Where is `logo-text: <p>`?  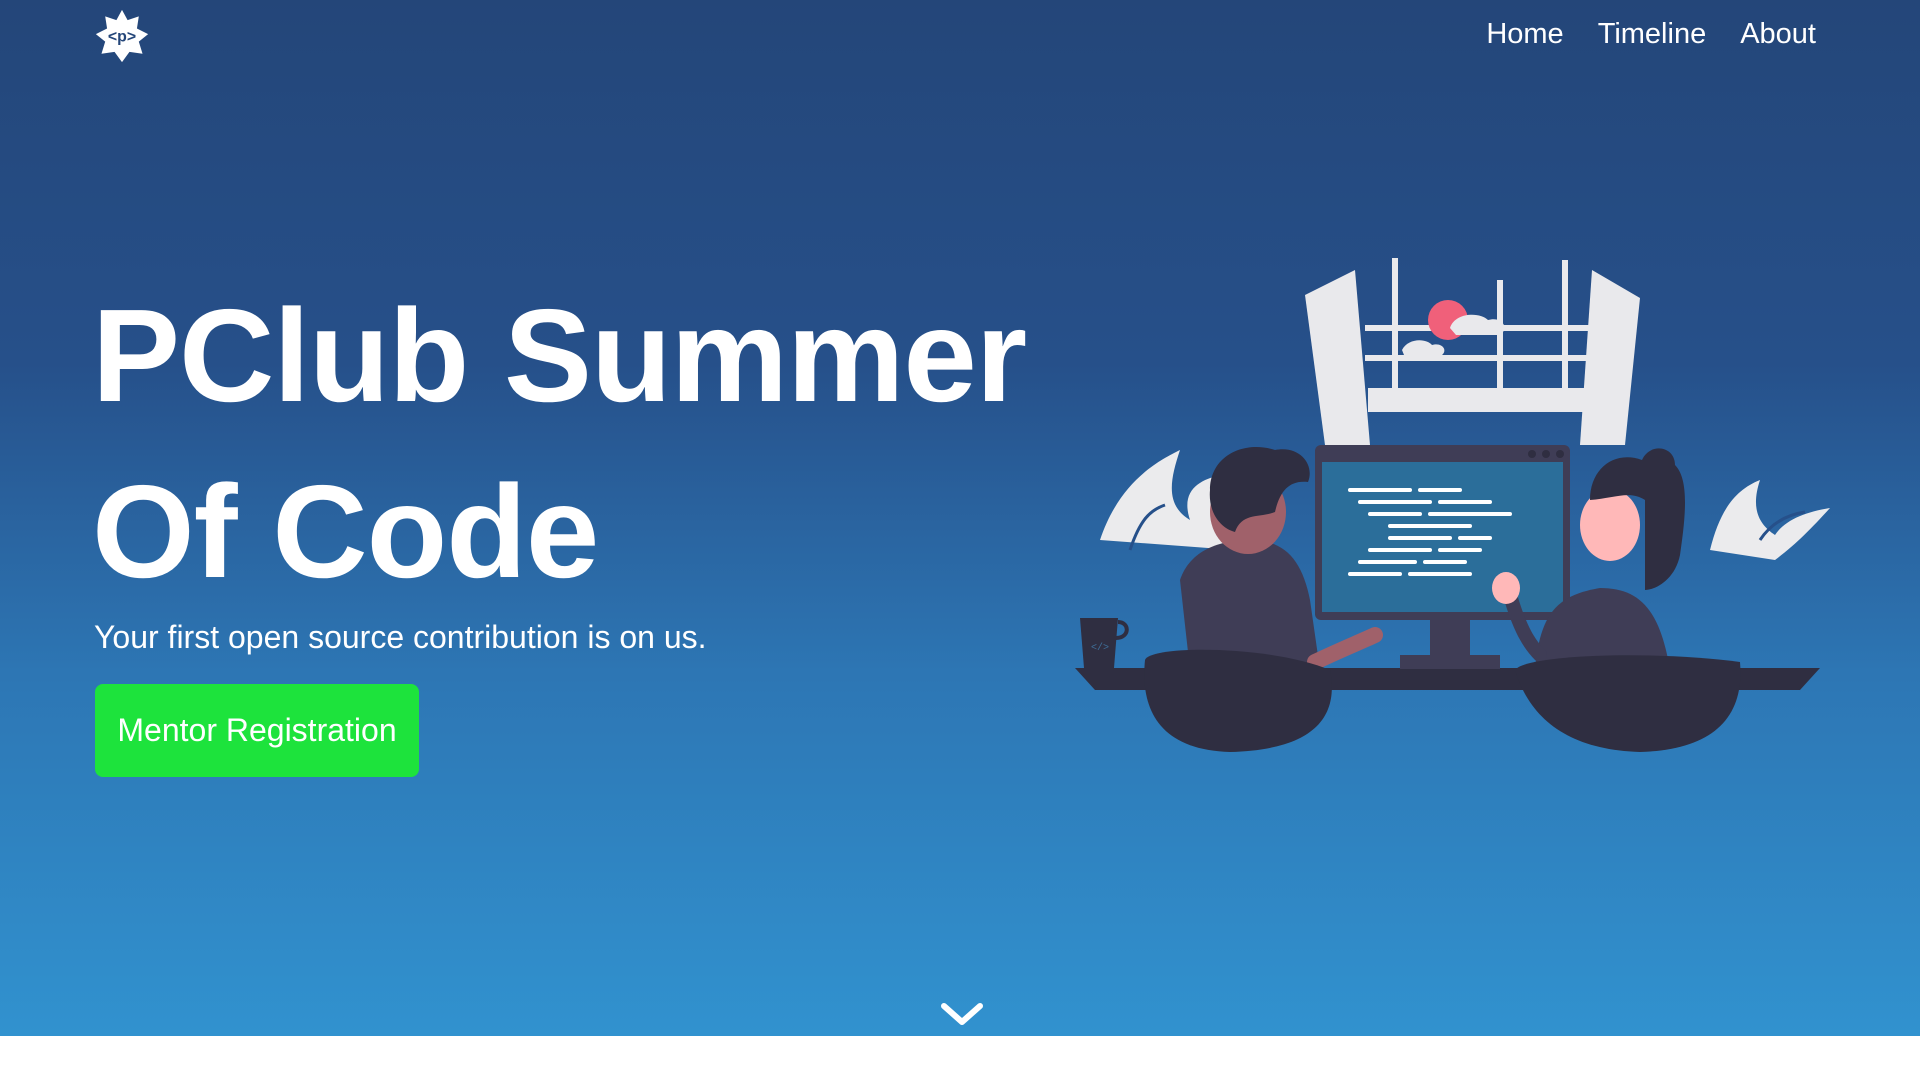 logo-text: <p> is located at coordinates (122, 37).